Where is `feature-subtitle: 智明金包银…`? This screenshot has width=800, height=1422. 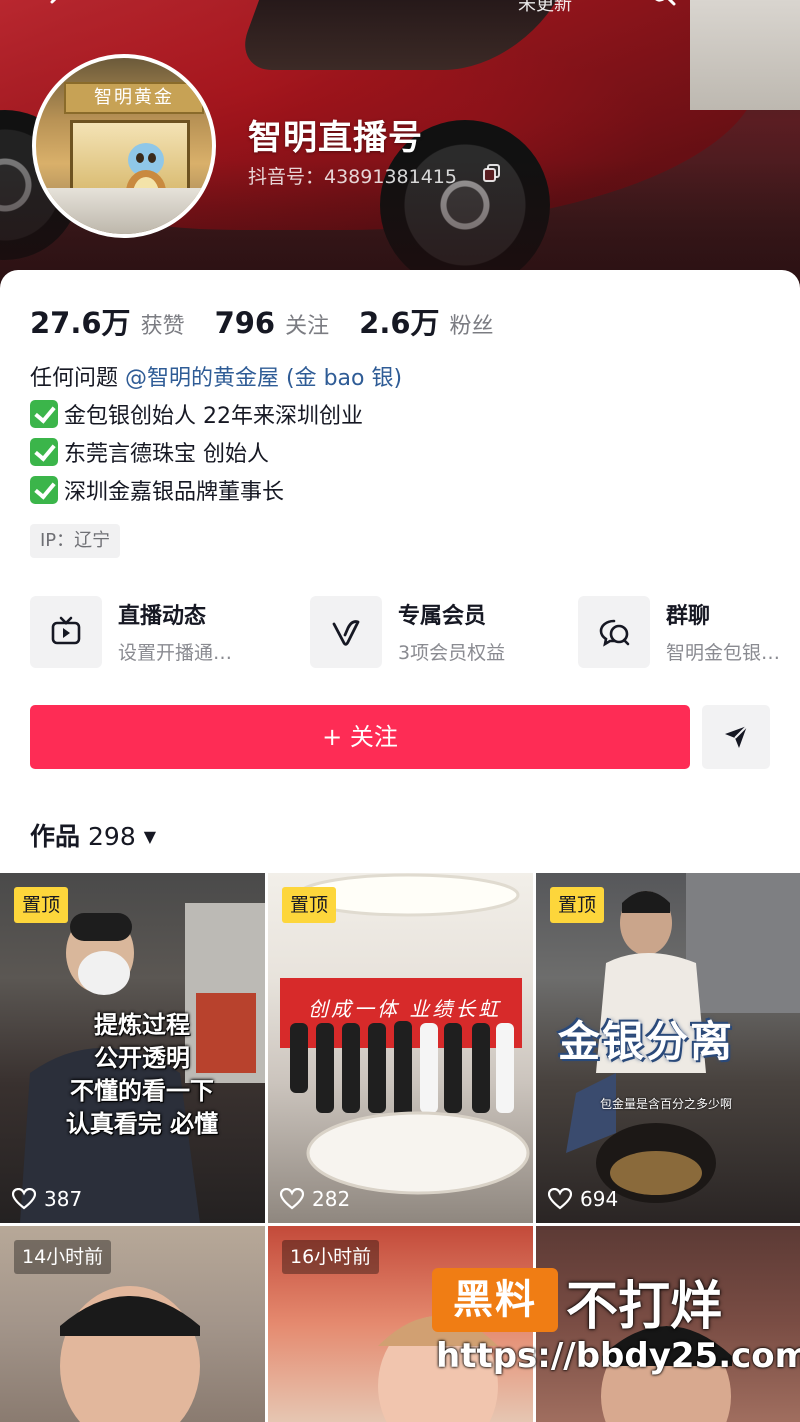 feature-subtitle: 智明金包银… is located at coordinates (723, 653).